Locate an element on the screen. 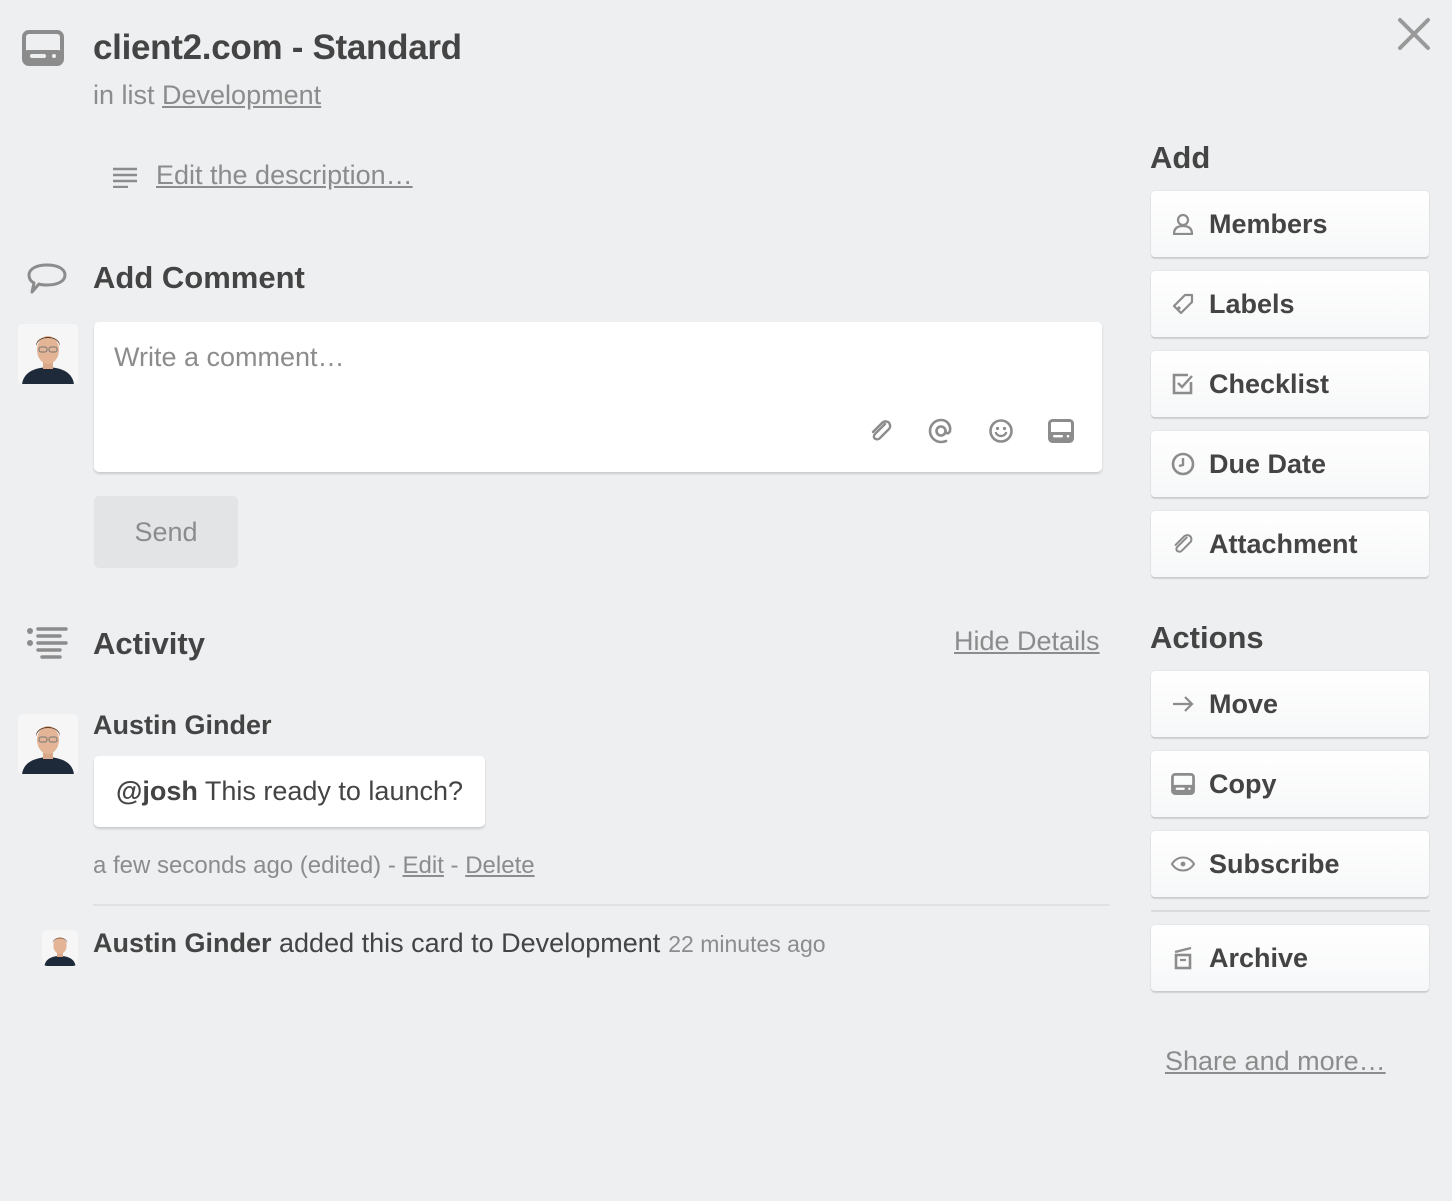 Image resolution: width=1452 pixels, height=1201 pixels. checklist-icon is located at coordinates (1183, 384).